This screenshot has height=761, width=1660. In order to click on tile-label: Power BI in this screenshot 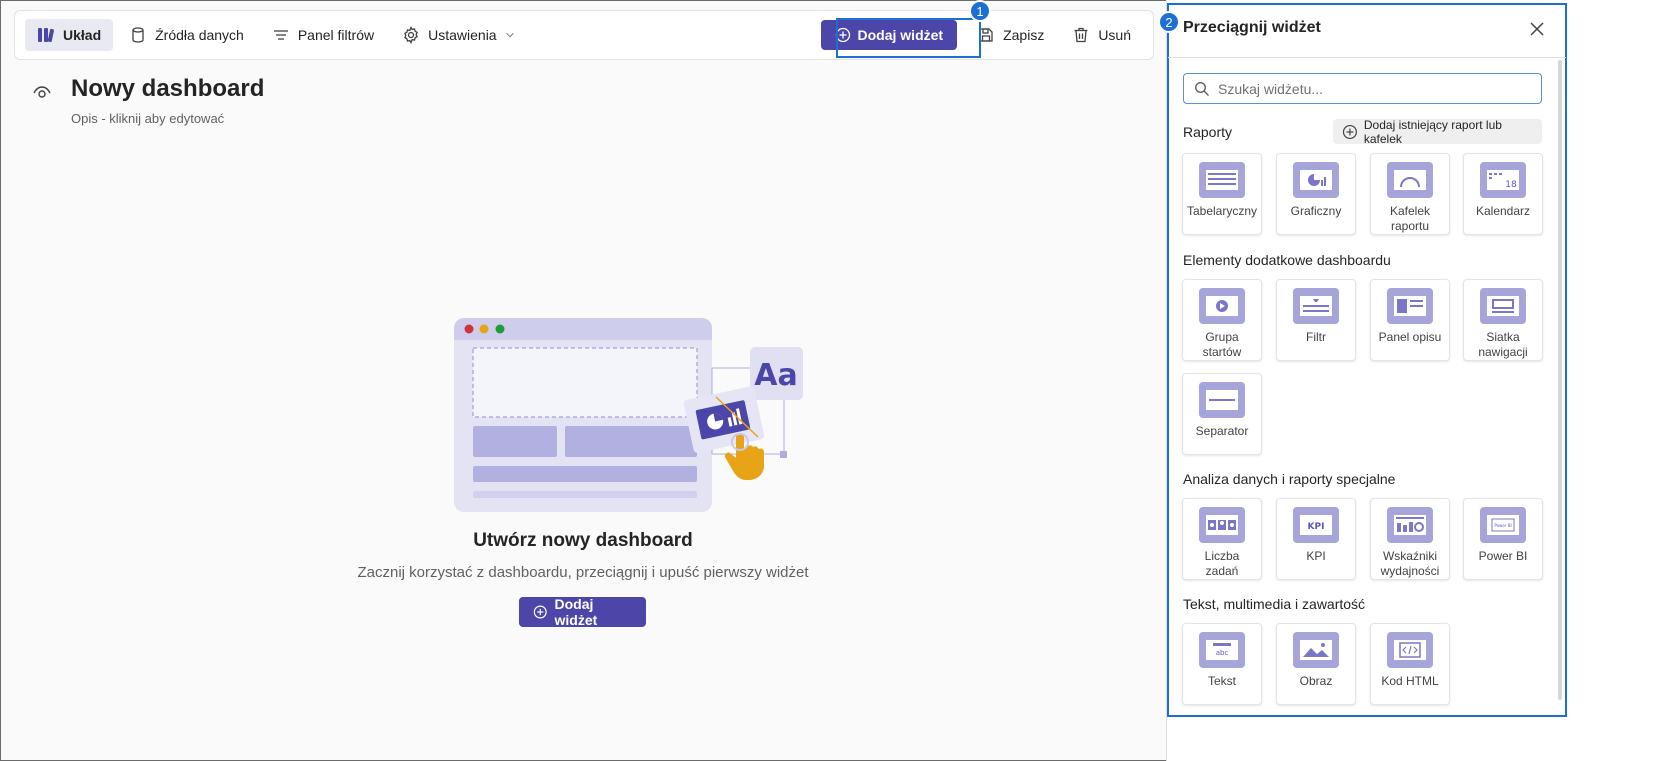, I will do `click(1503, 556)`.